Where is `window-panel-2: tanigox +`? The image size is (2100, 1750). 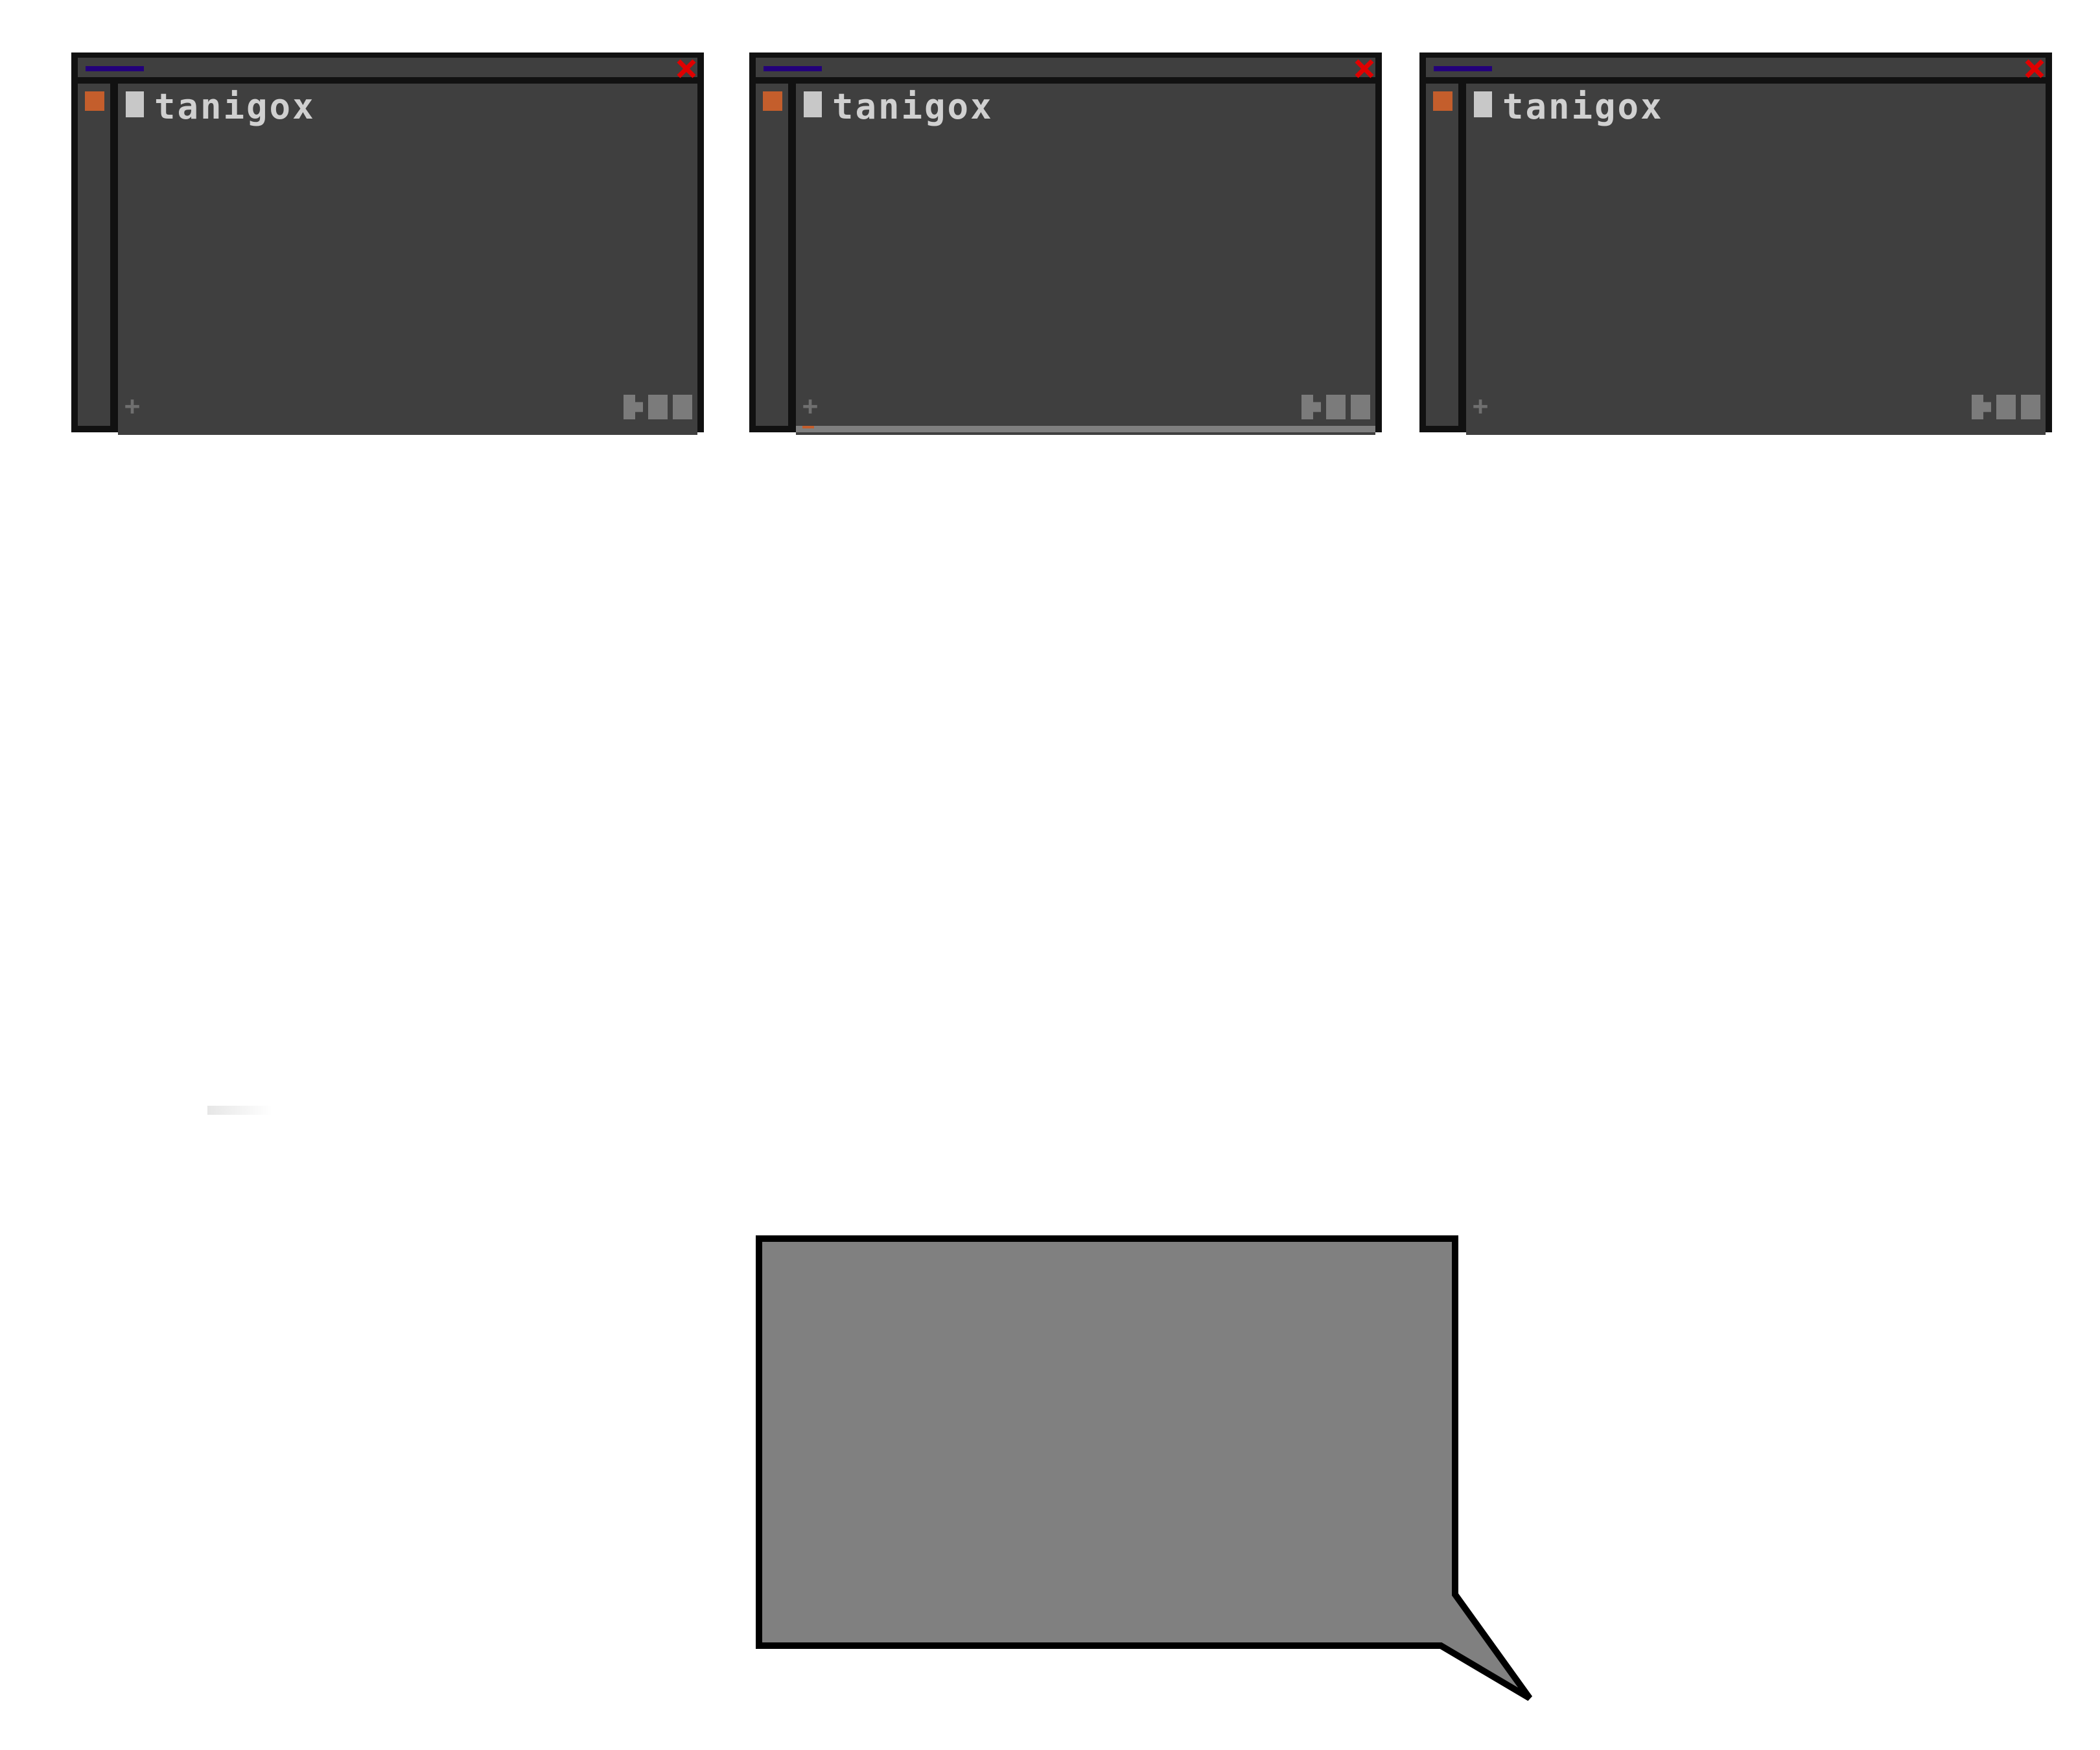
window-panel-2: tanigox + is located at coordinates (1065, 243).